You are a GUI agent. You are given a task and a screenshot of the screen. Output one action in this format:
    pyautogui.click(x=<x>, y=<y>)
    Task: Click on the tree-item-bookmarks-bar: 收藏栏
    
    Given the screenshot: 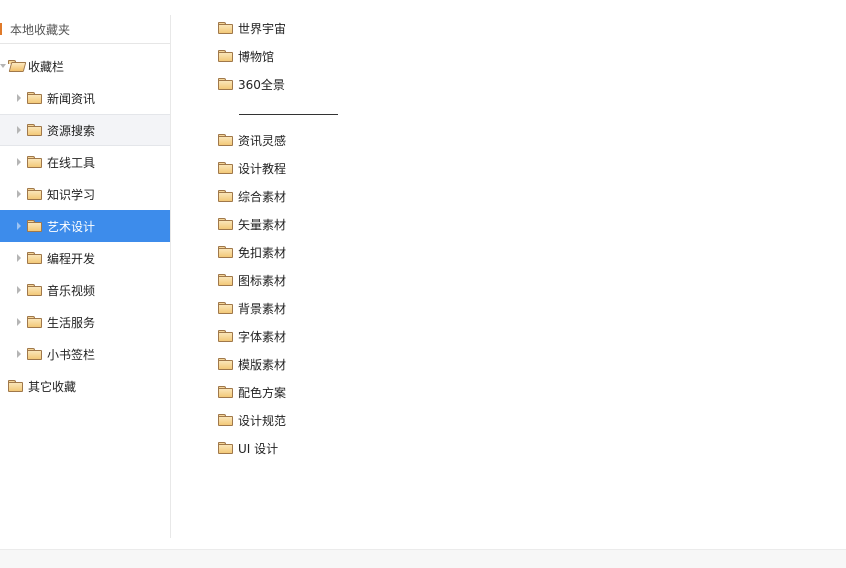 What is the action you would take?
    pyautogui.click(x=85, y=66)
    